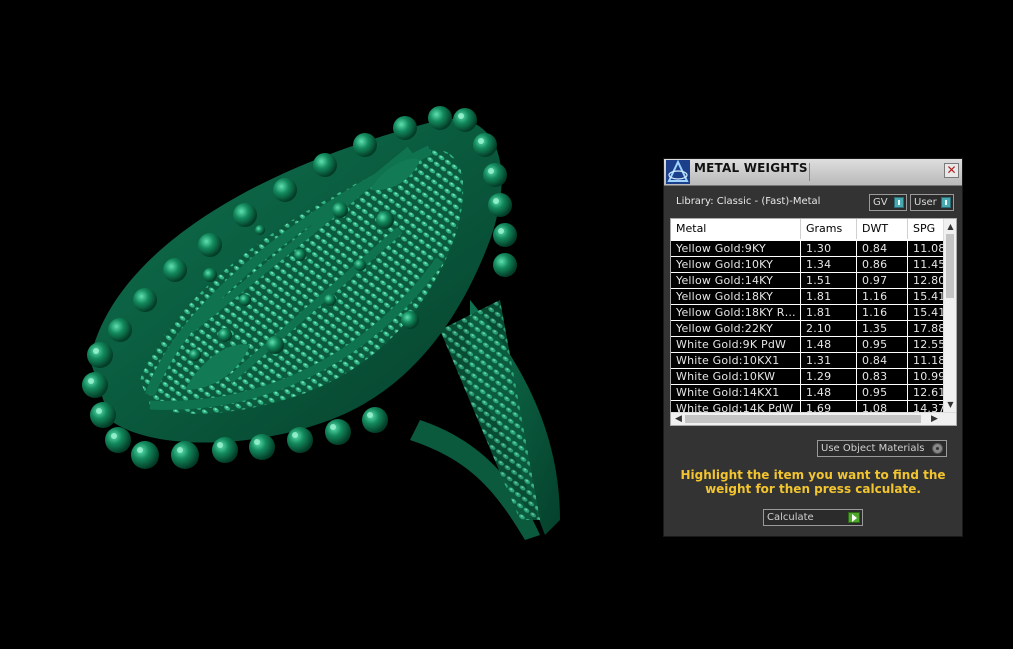 The width and height of the screenshot is (1013, 649). What do you see at coordinates (725, 264) in the screenshot?
I see `cell-metal: Yellow Gold:10KY` at bounding box center [725, 264].